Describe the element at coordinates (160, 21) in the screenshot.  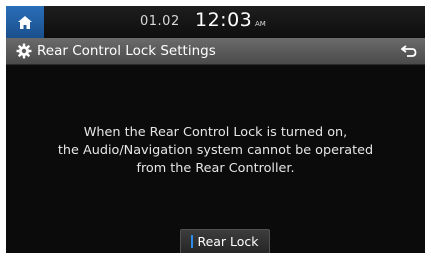
I see `status-date: 01.02` at that location.